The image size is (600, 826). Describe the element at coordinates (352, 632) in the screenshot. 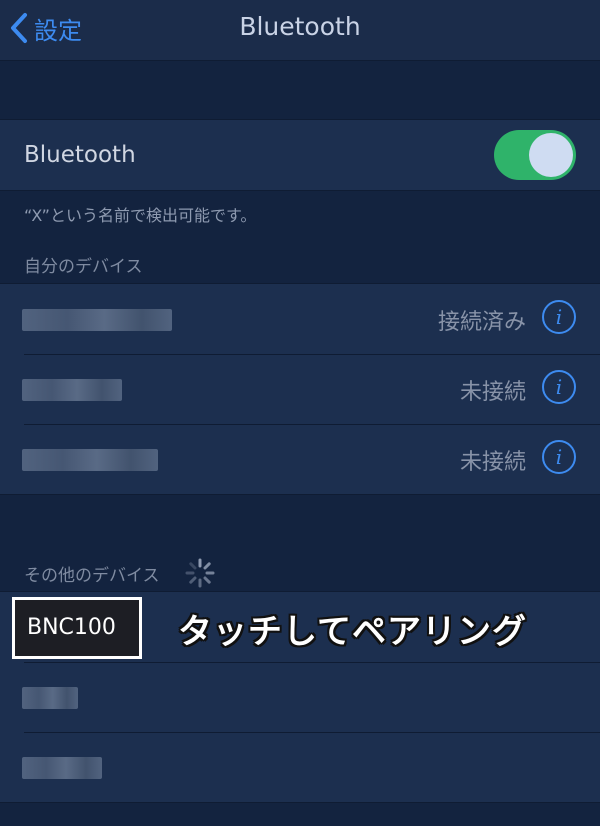

I see `pairing-annotation: タッチしてペアリング` at that location.